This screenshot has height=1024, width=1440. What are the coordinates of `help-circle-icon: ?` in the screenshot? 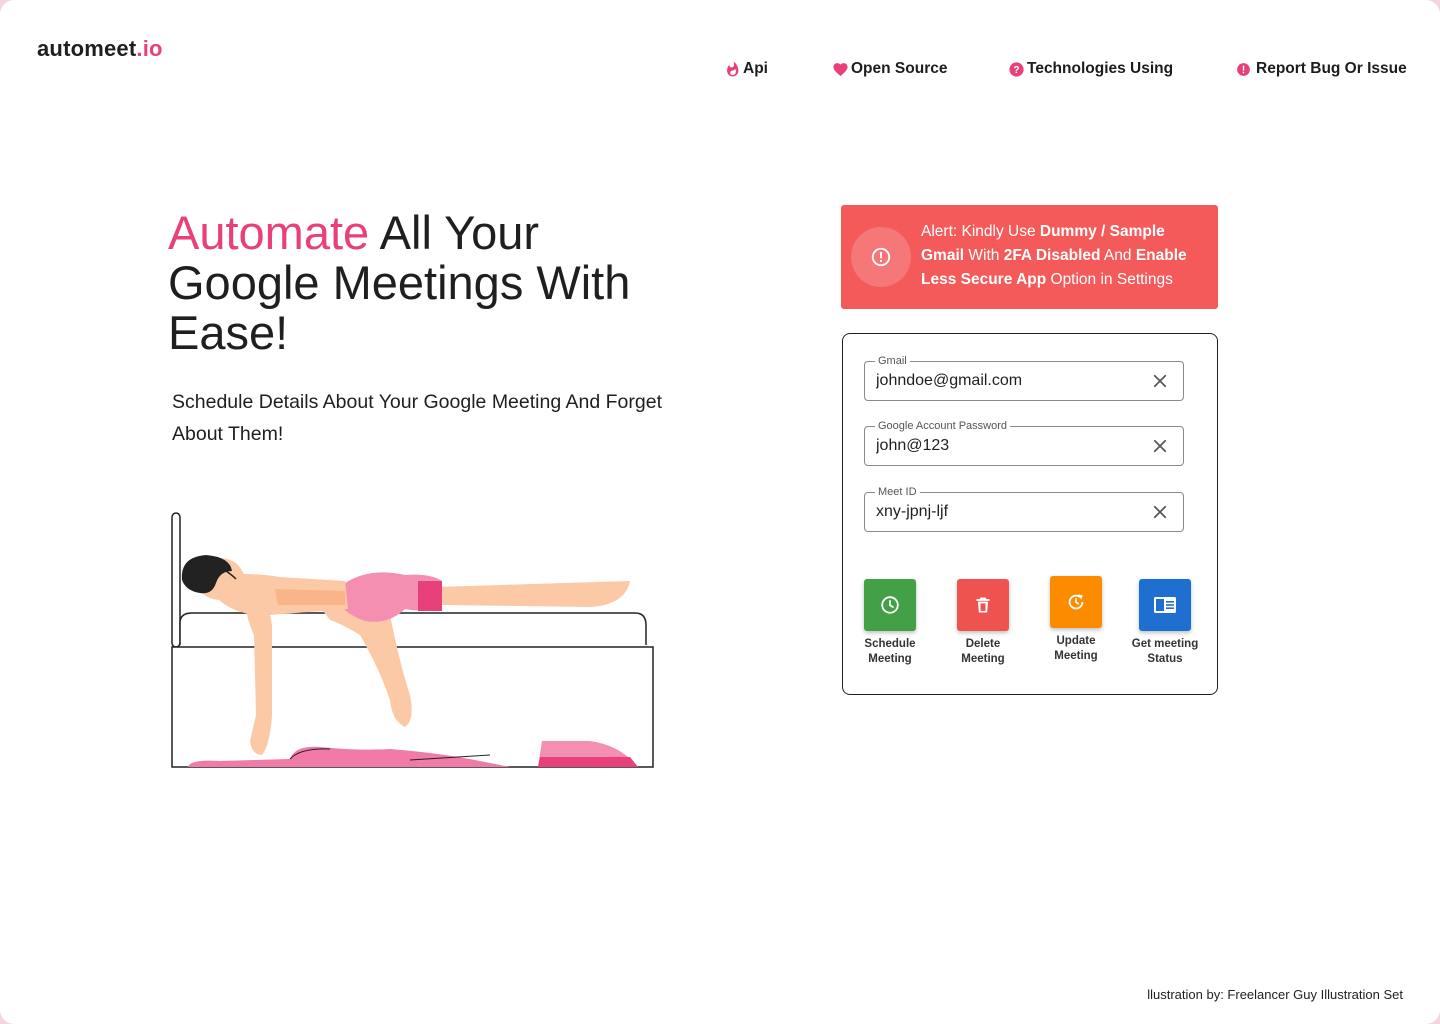 It's located at (1016, 69).